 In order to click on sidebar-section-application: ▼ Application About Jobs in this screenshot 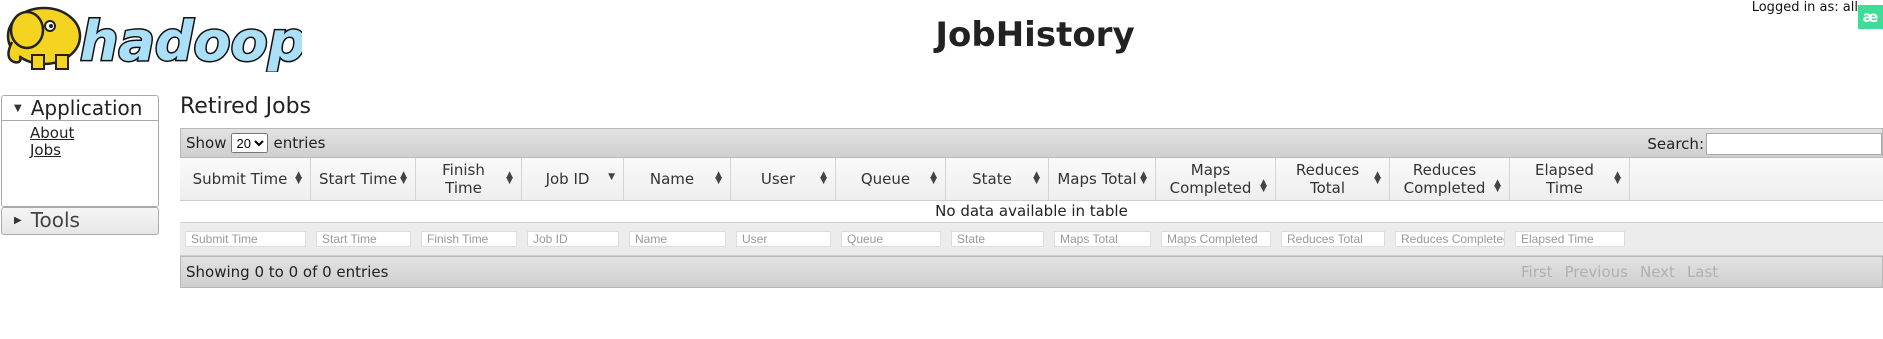, I will do `click(80, 151)`.